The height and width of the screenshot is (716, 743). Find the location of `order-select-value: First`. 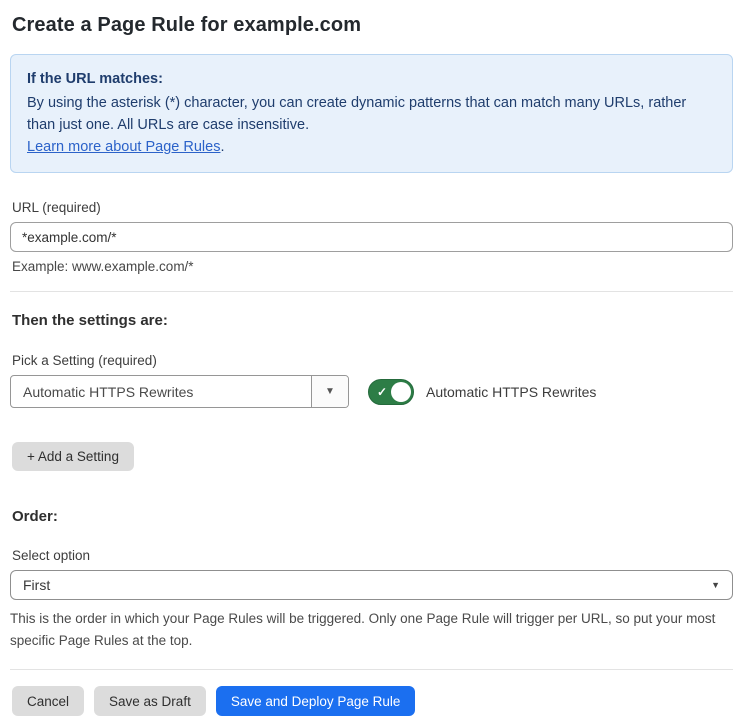

order-select-value: First is located at coordinates (37, 585).